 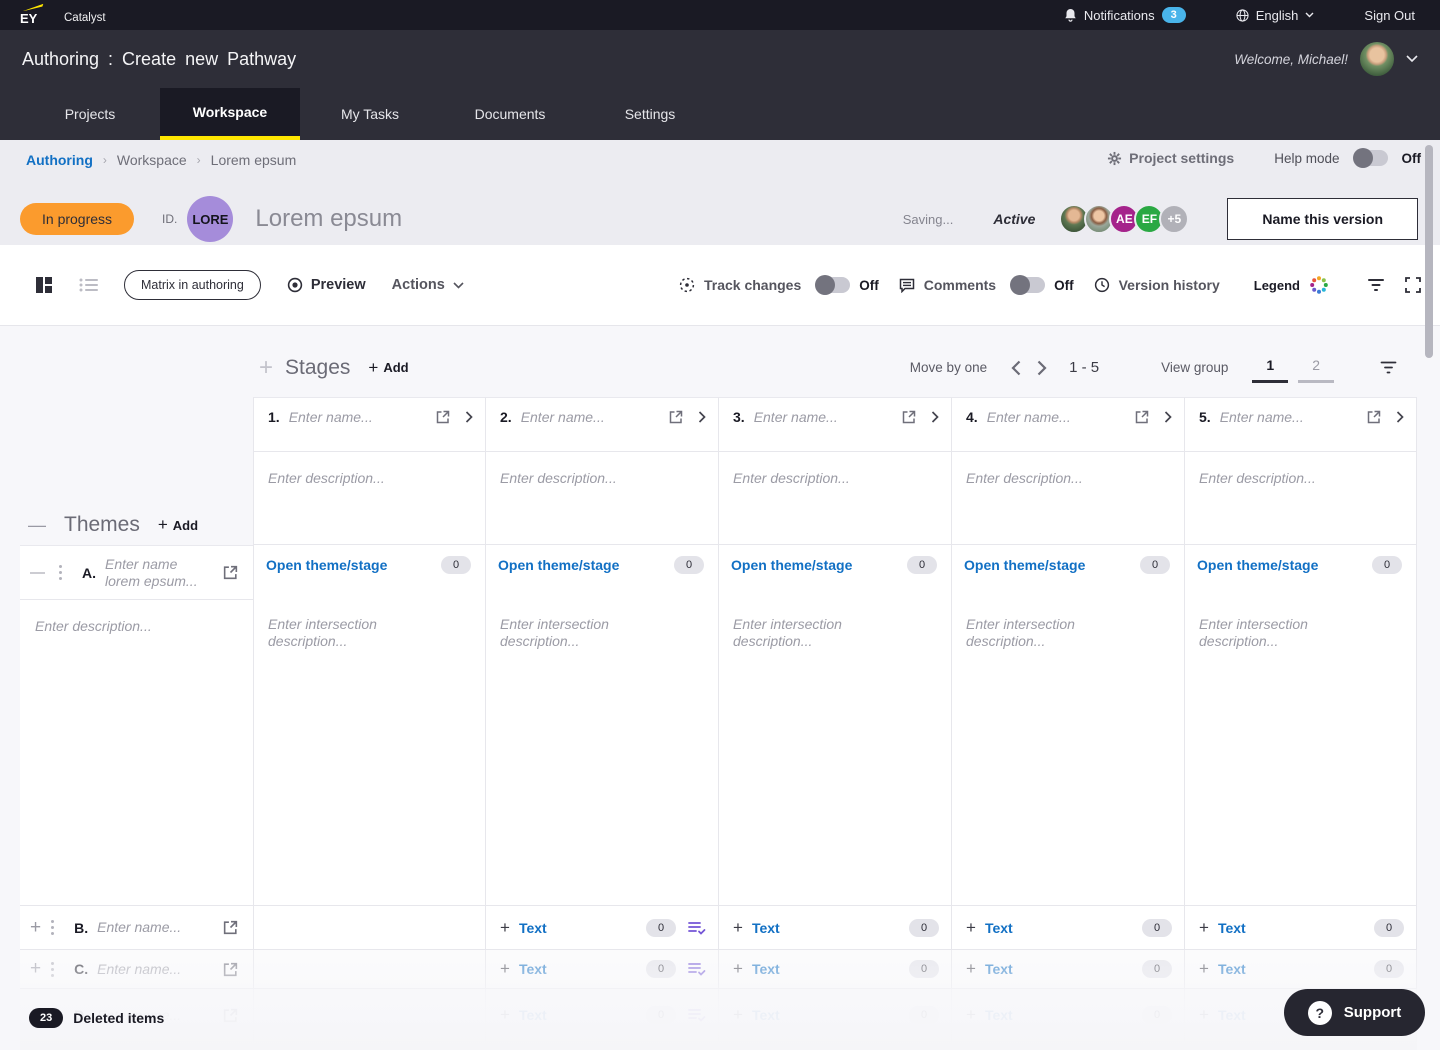 I want to click on tab-my-tasks: My Tasks, so click(x=370, y=114).